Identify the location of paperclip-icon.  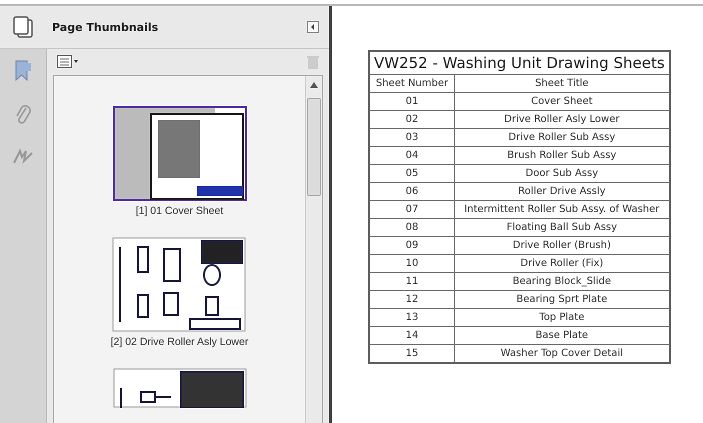
(23, 115).